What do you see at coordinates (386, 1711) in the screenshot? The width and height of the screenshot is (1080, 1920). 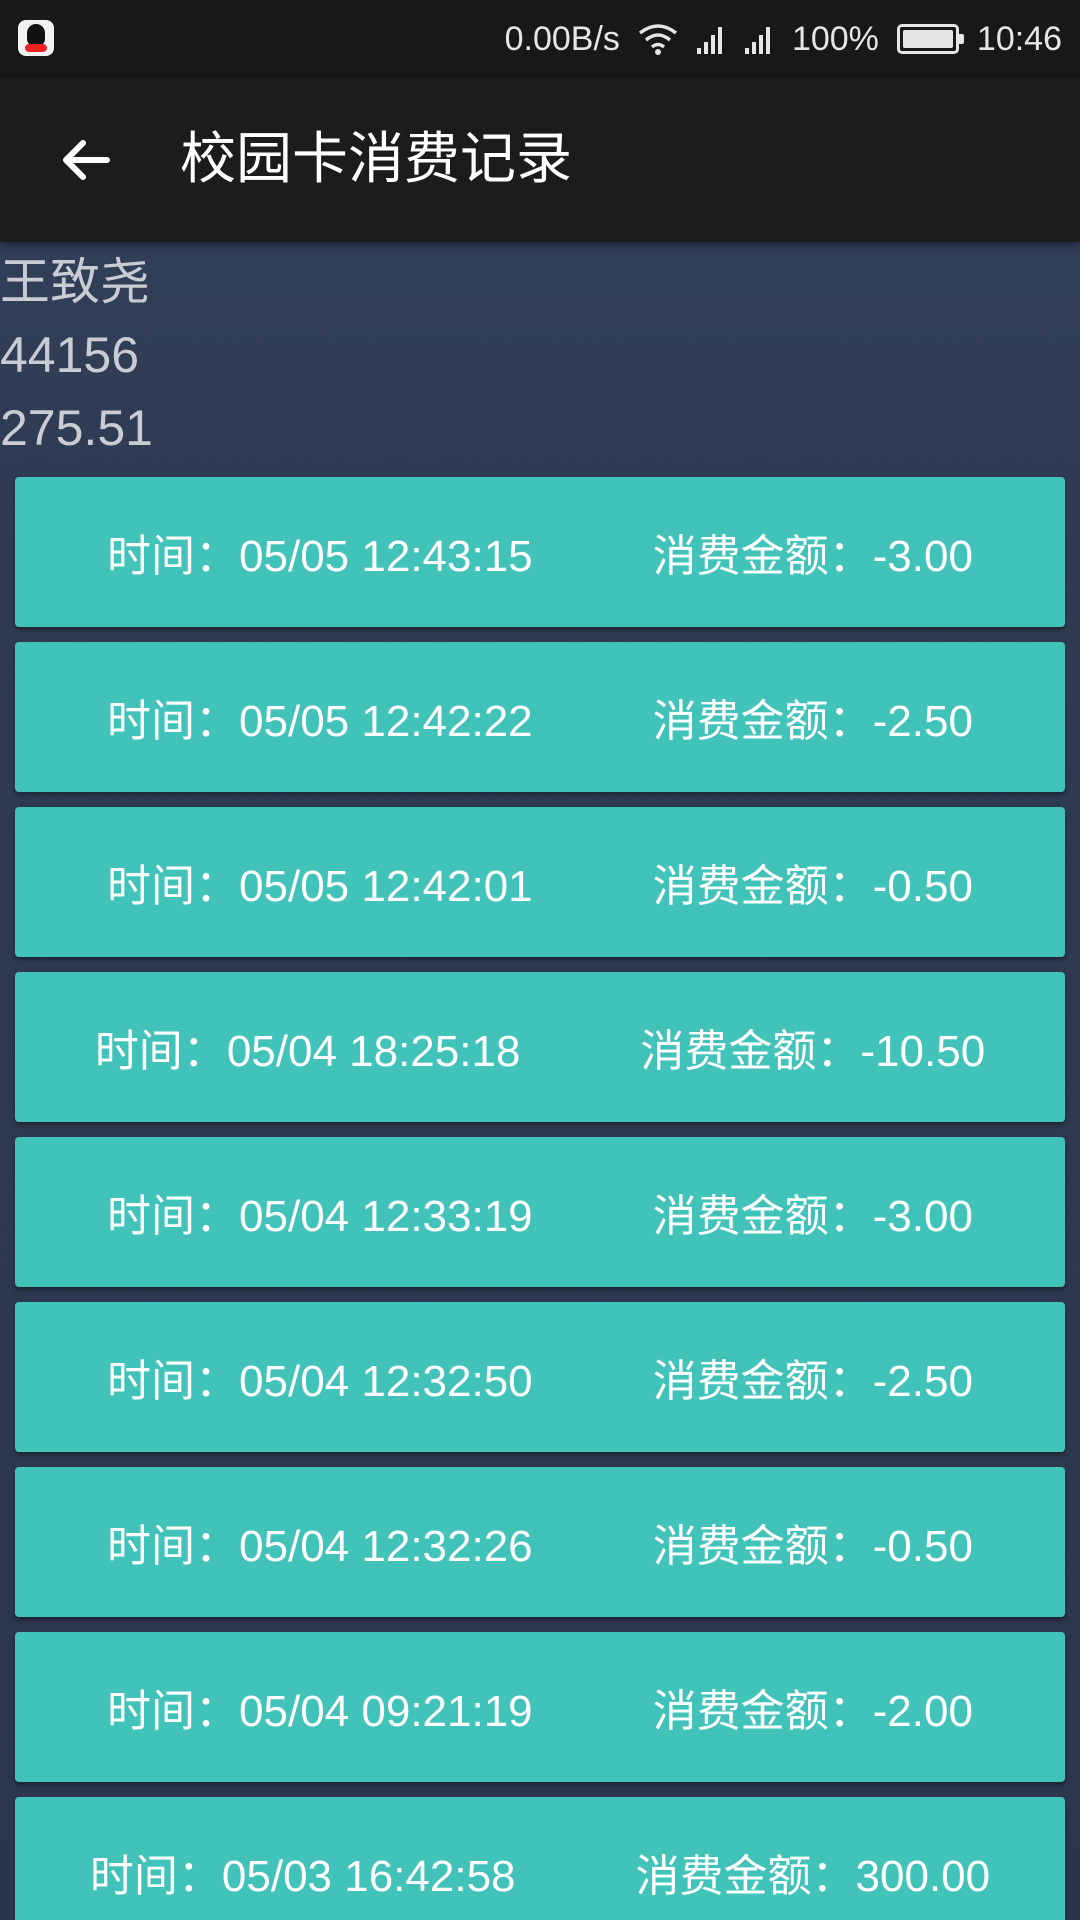 I see `record-time: 05/04 09:21:19` at bounding box center [386, 1711].